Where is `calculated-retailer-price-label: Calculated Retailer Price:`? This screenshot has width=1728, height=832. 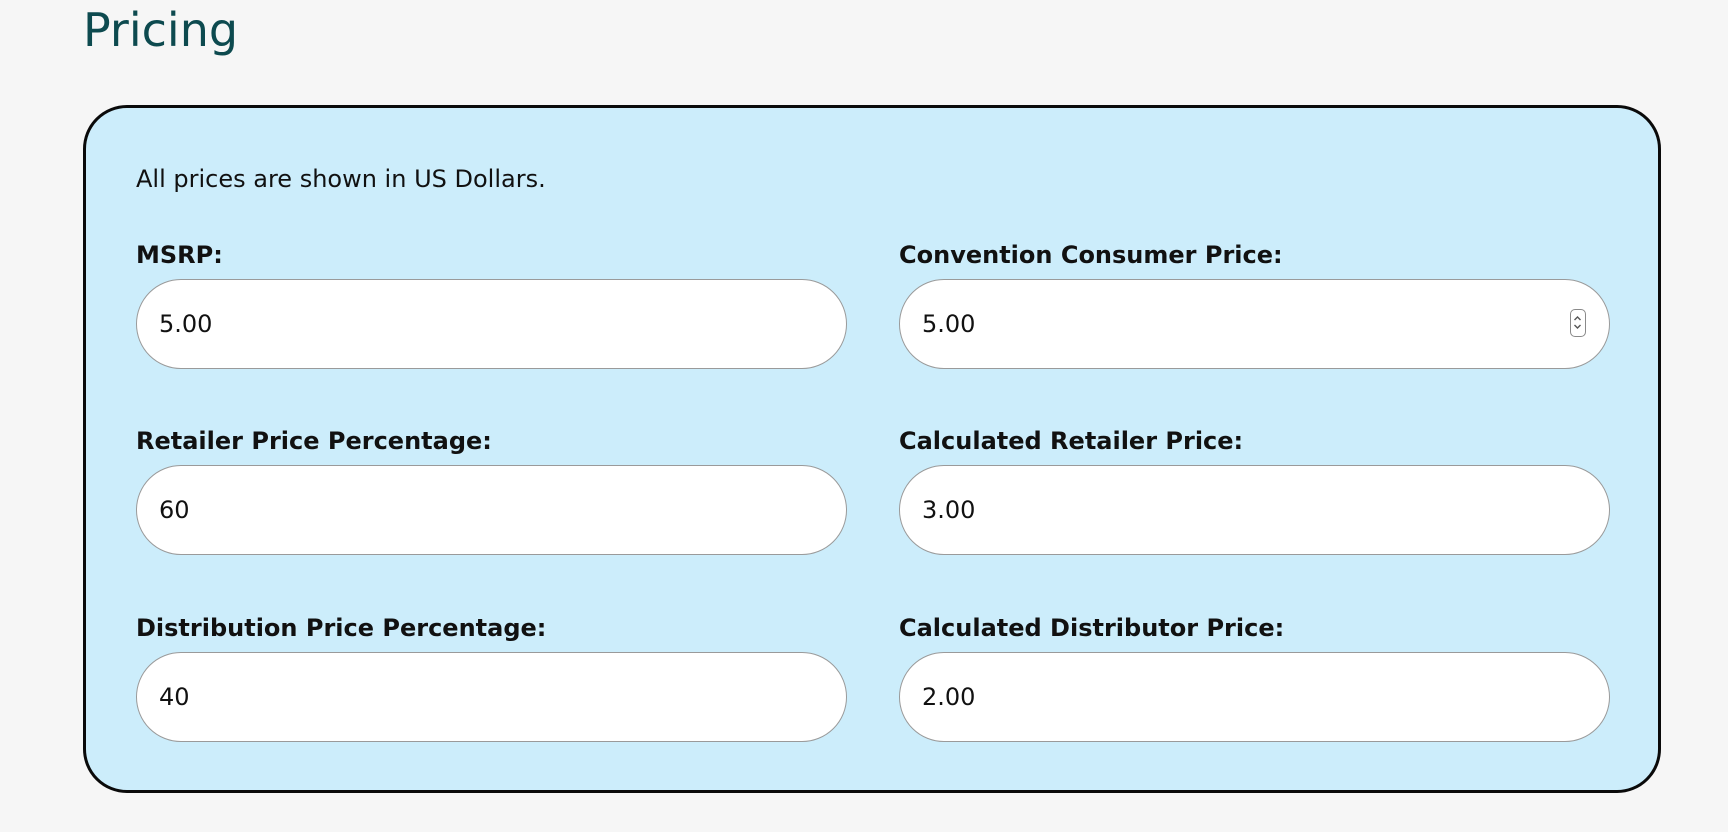
calculated-retailer-price-label: Calculated Retailer Price: is located at coordinates (1071, 441).